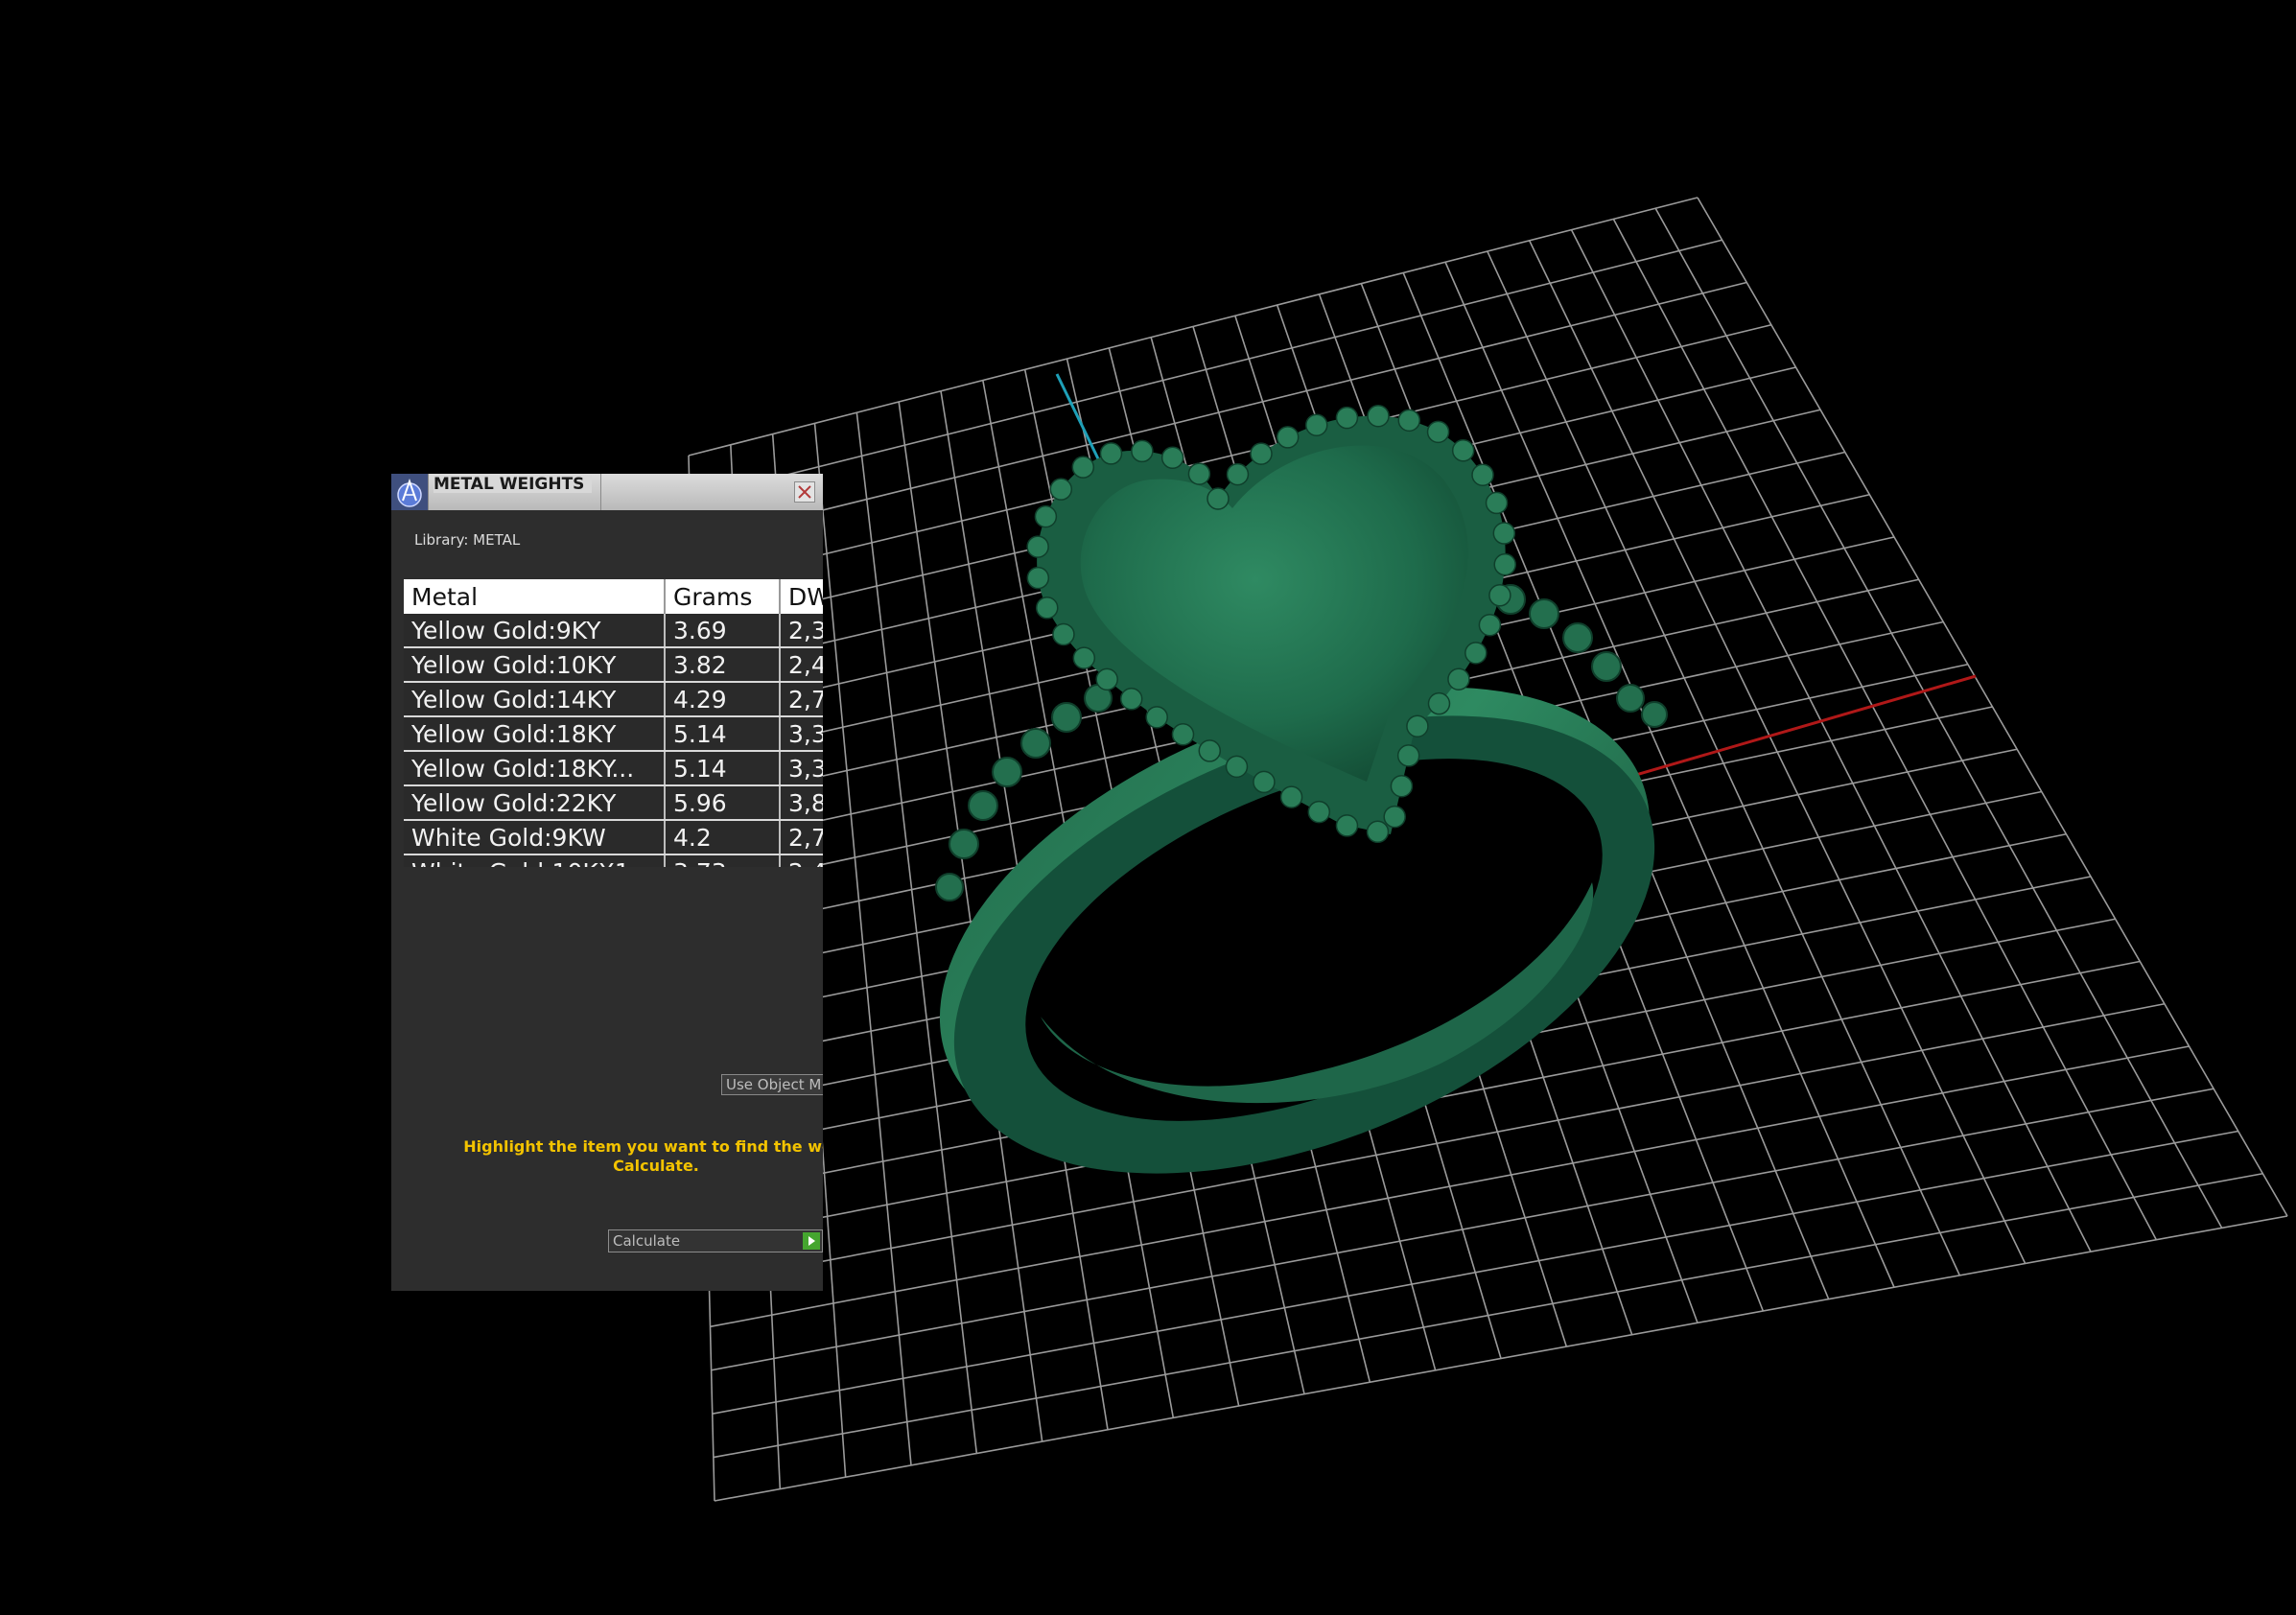 This screenshot has height=1615, width=2296. Describe the element at coordinates (723, 597) in the screenshot. I see `column-header-grams: Grams` at that location.